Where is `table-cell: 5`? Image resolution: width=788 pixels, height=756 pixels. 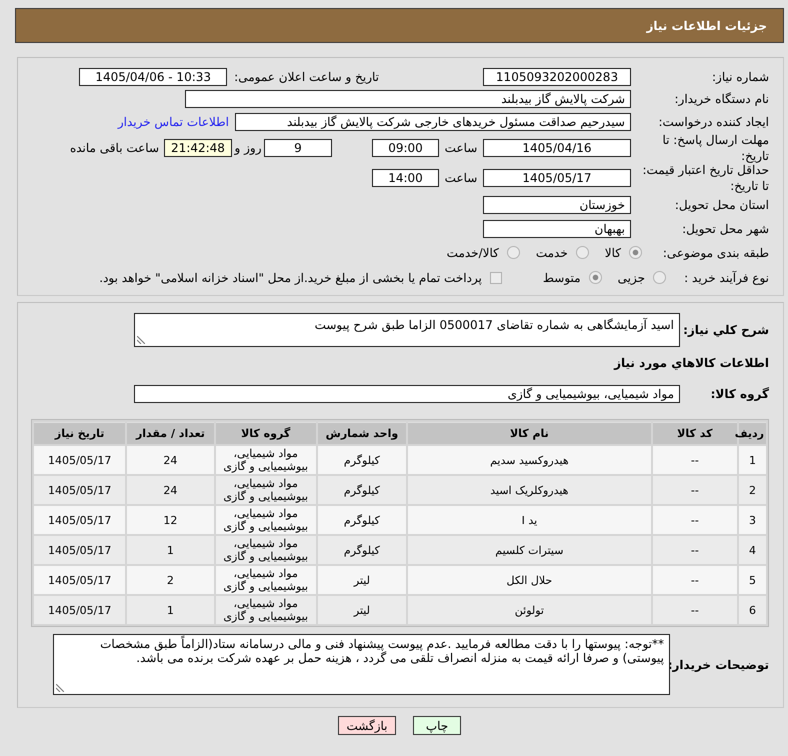
table-cell: 5 is located at coordinates (752, 580).